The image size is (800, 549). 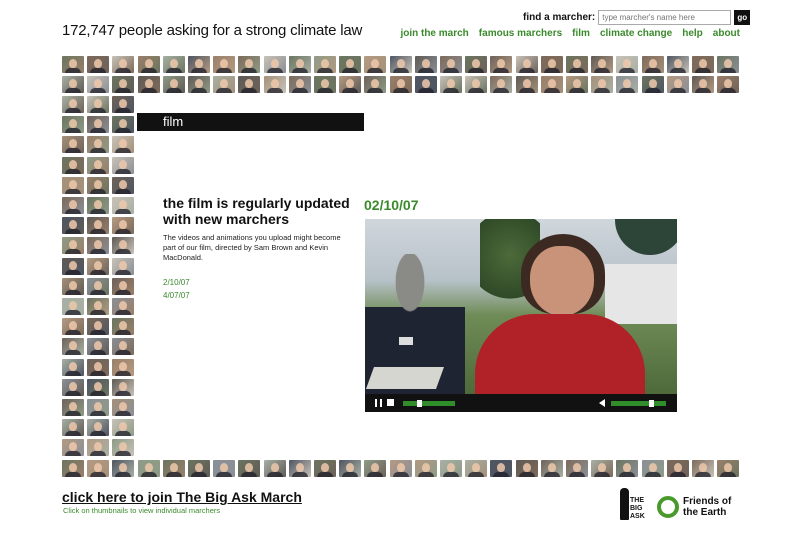 I want to click on nav-help: help, so click(x=692, y=33).